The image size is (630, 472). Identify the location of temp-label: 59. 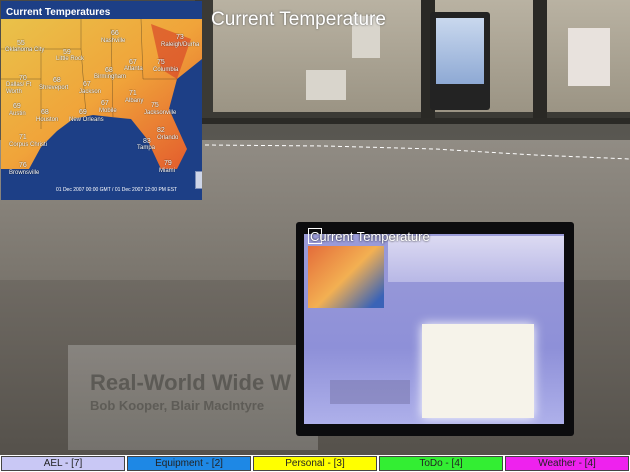
(67, 52).